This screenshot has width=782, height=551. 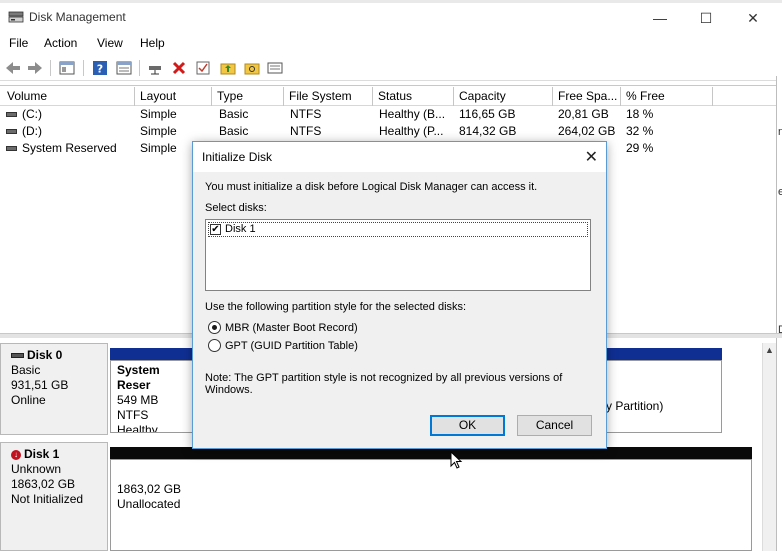 I want to click on disk-0-label: Disk 0 Basic 931,51 GB Online, so click(x=54, y=389).